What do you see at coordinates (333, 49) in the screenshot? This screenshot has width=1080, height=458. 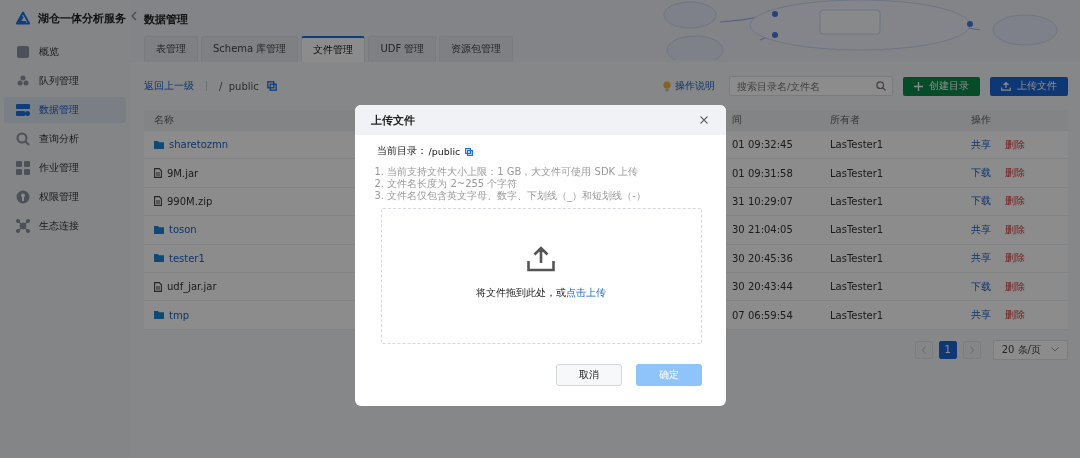 I see `tab: 文件管理` at bounding box center [333, 49].